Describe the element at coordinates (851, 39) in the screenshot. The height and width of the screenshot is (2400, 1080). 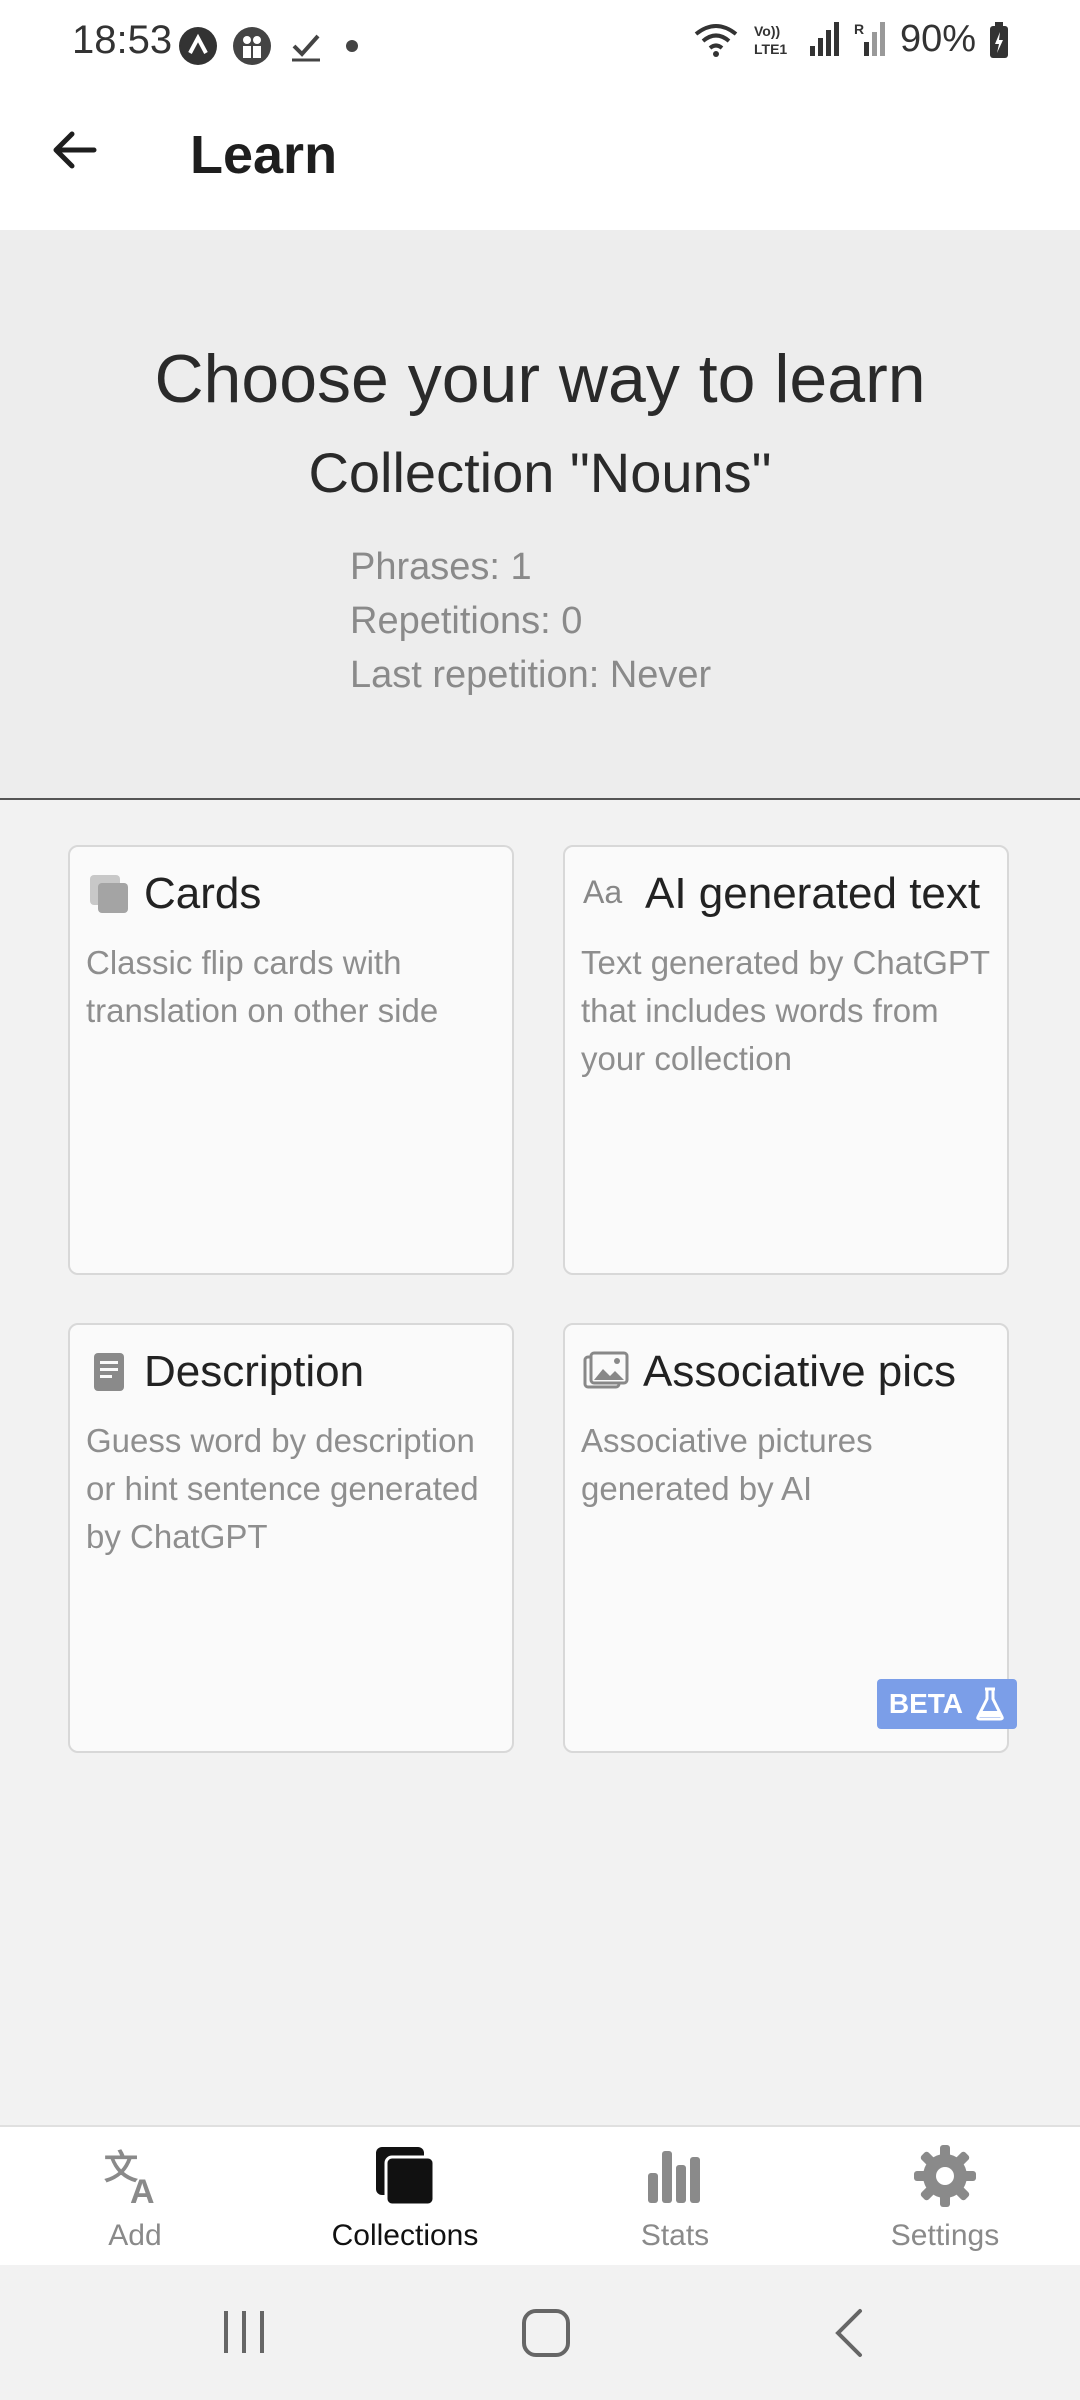
I see `status-system-icons: Vo)) LTE1 R 90%` at that location.